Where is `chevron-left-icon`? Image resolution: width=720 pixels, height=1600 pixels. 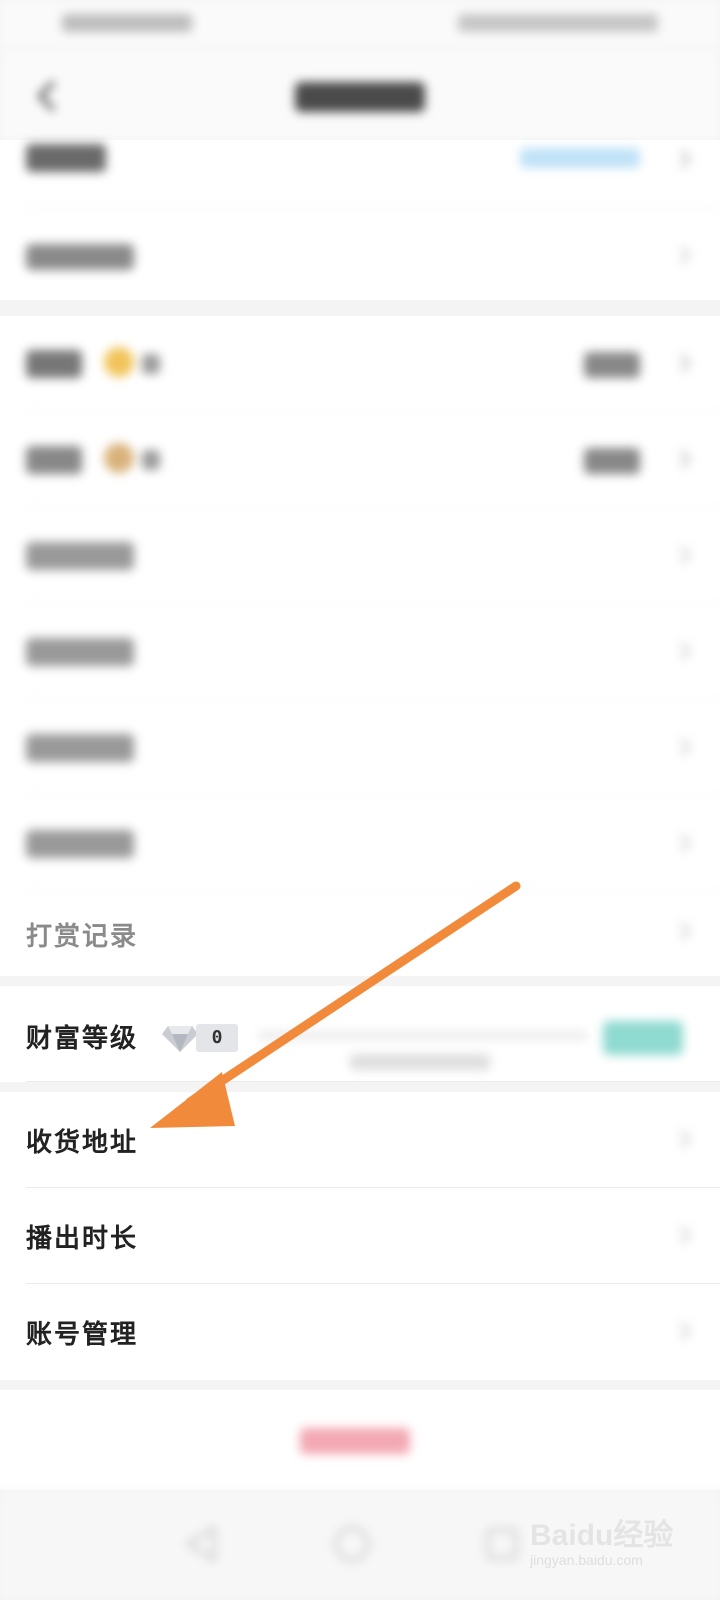
chevron-left-icon is located at coordinates (48, 96).